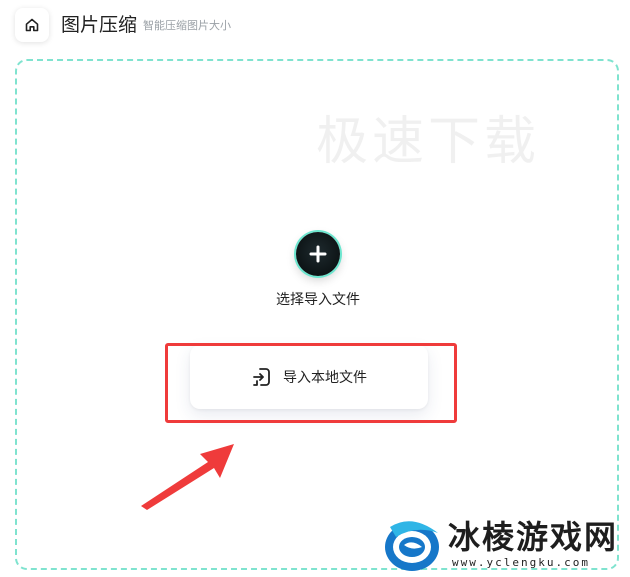 The height and width of the screenshot is (577, 630). Describe the element at coordinates (187, 25) in the screenshot. I see `page-subtitle: 智能压缩图片大小` at that location.